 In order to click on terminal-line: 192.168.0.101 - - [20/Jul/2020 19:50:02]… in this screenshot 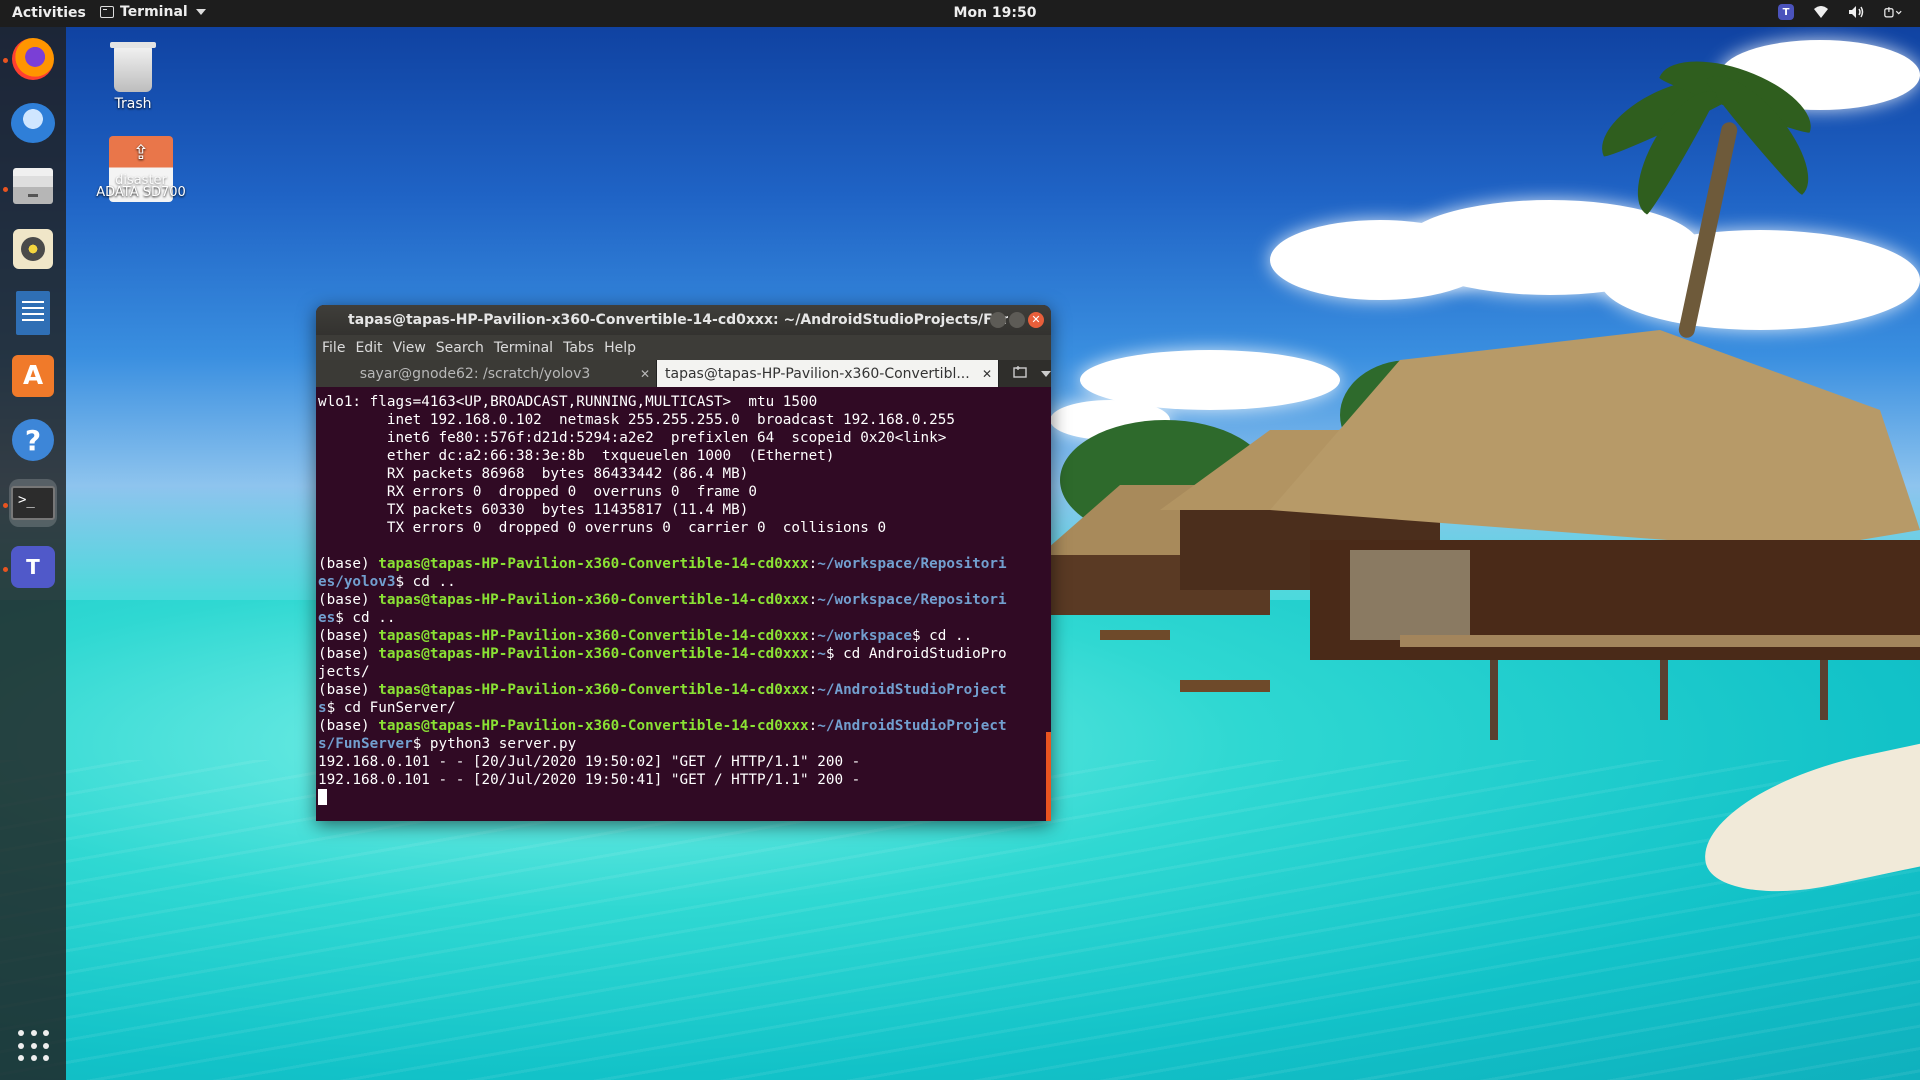, I will do `click(684, 762)`.